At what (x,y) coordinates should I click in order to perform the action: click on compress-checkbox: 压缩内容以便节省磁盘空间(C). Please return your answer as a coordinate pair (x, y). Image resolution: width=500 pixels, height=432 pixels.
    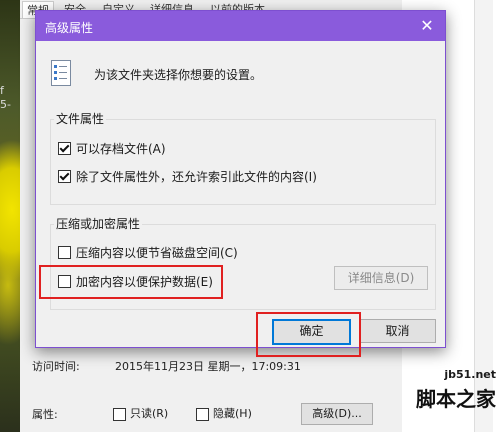
    Looking at the image, I should click on (148, 252).